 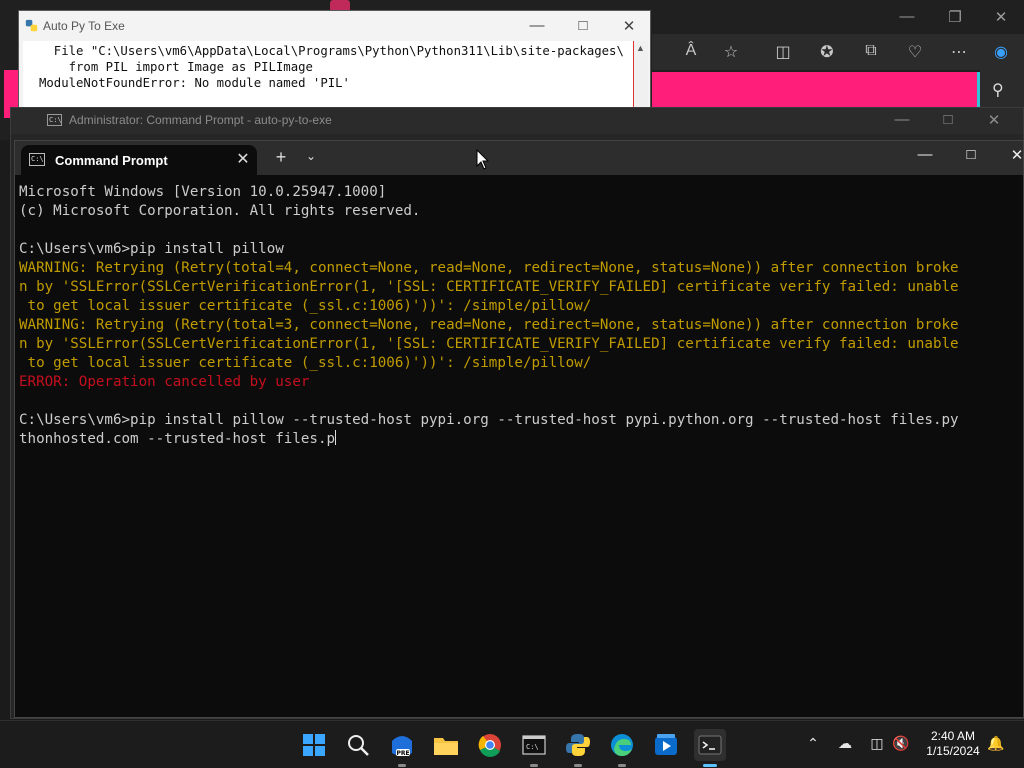 I want to click on file-explorer-icon, so click(x=446, y=746).